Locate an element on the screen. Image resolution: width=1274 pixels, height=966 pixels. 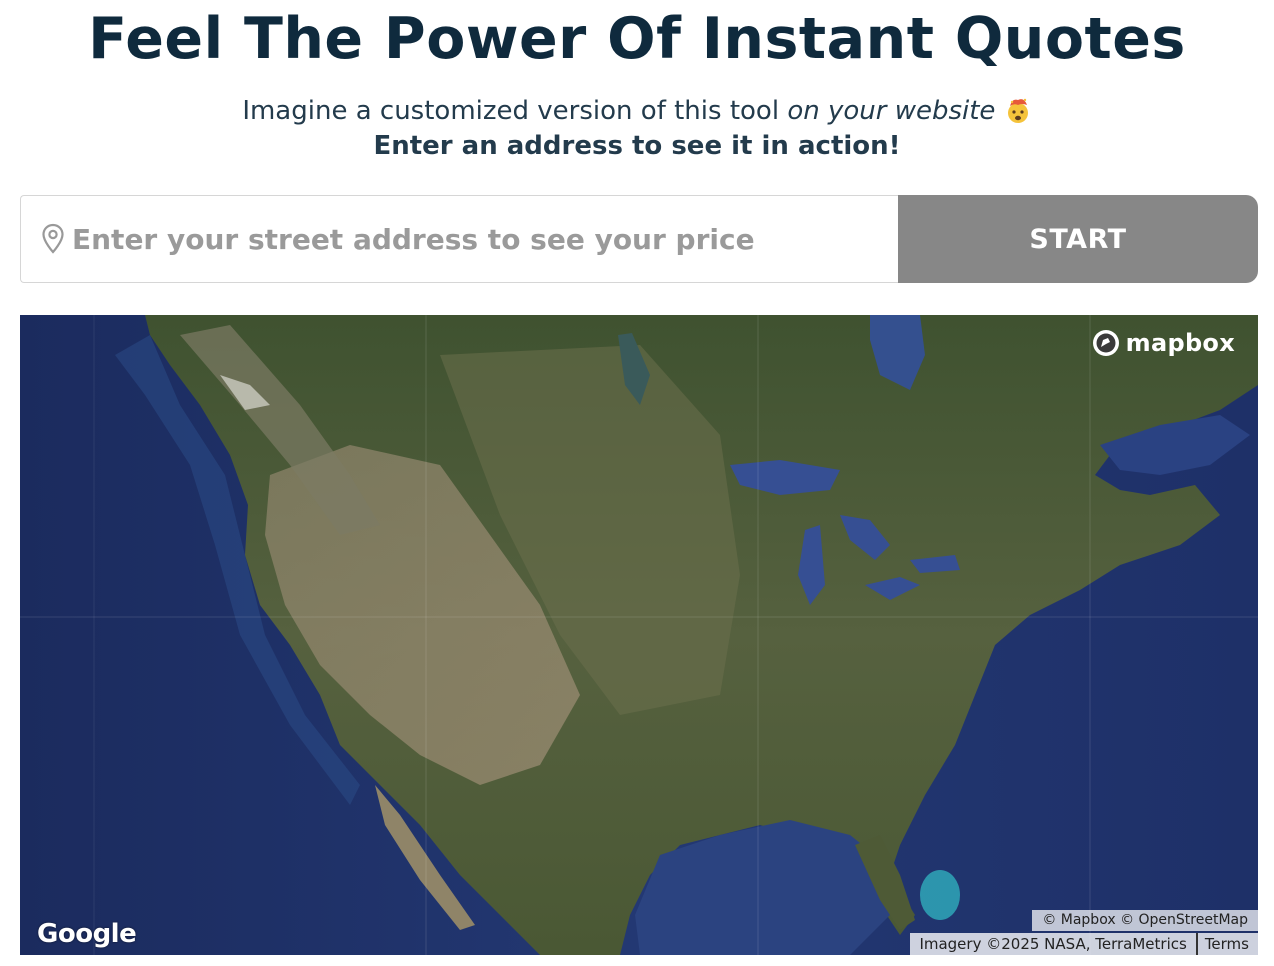
call-to-action: Enter an address to see it in action! is located at coordinates (637, 146).